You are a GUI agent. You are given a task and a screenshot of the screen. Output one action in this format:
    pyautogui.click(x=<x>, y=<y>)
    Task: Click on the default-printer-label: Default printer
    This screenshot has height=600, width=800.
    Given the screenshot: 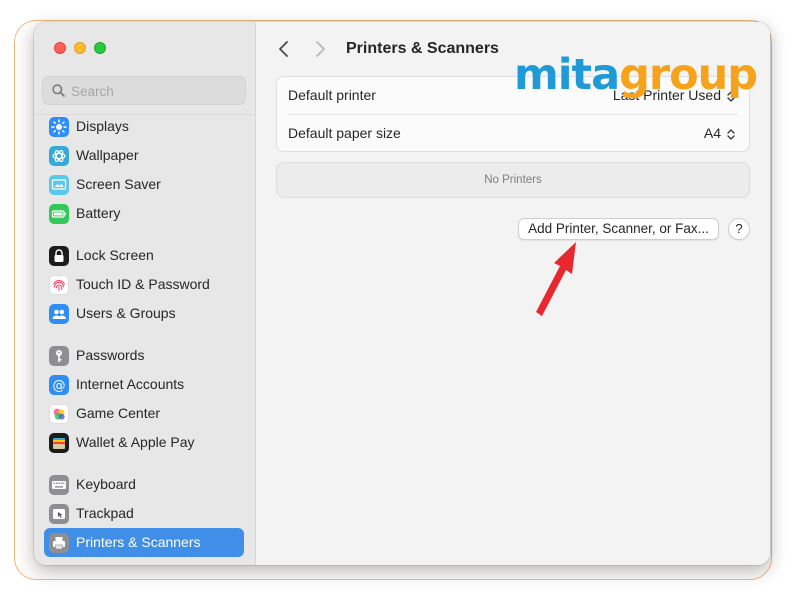 What is the action you would take?
    pyautogui.click(x=332, y=95)
    